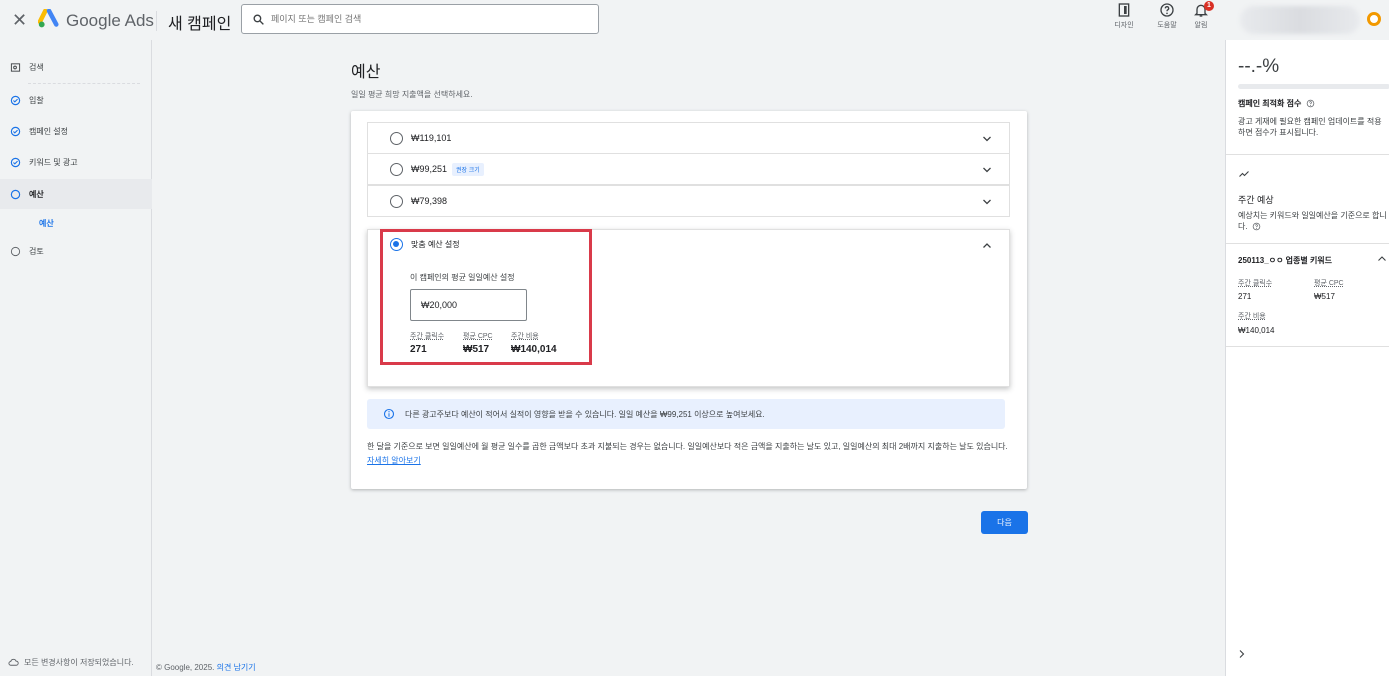  What do you see at coordinates (427, 343) in the screenshot?
I see `stat-weekly-clicks: 주간 클릭수 271` at bounding box center [427, 343].